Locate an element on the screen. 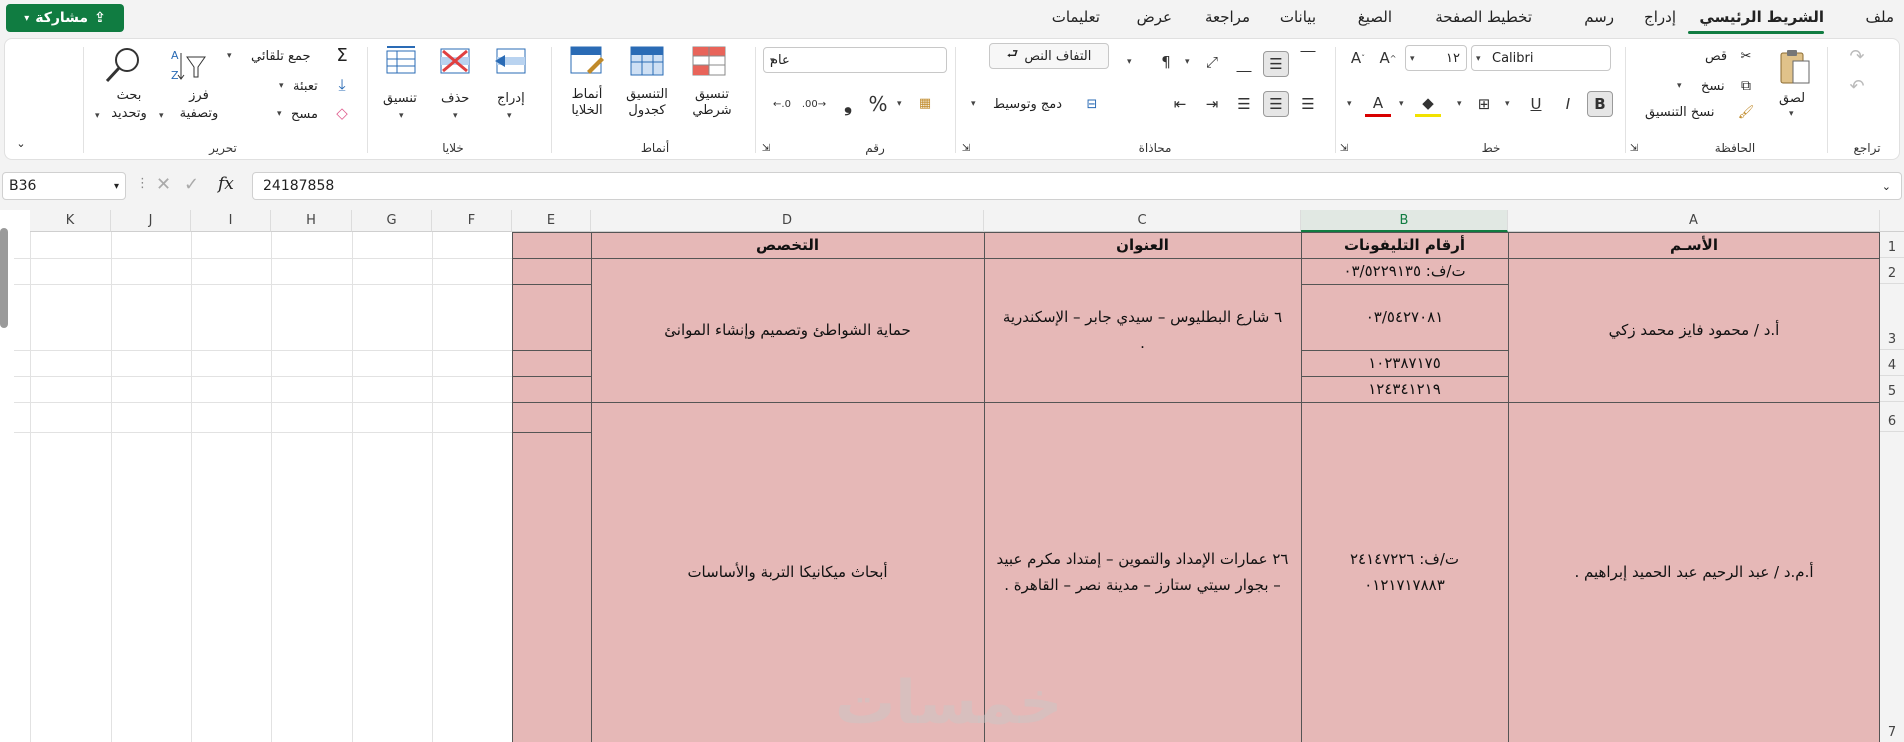 The image size is (1904, 742). font-size-box: ▾ ١٢ is located at coordinates (1436, 58).